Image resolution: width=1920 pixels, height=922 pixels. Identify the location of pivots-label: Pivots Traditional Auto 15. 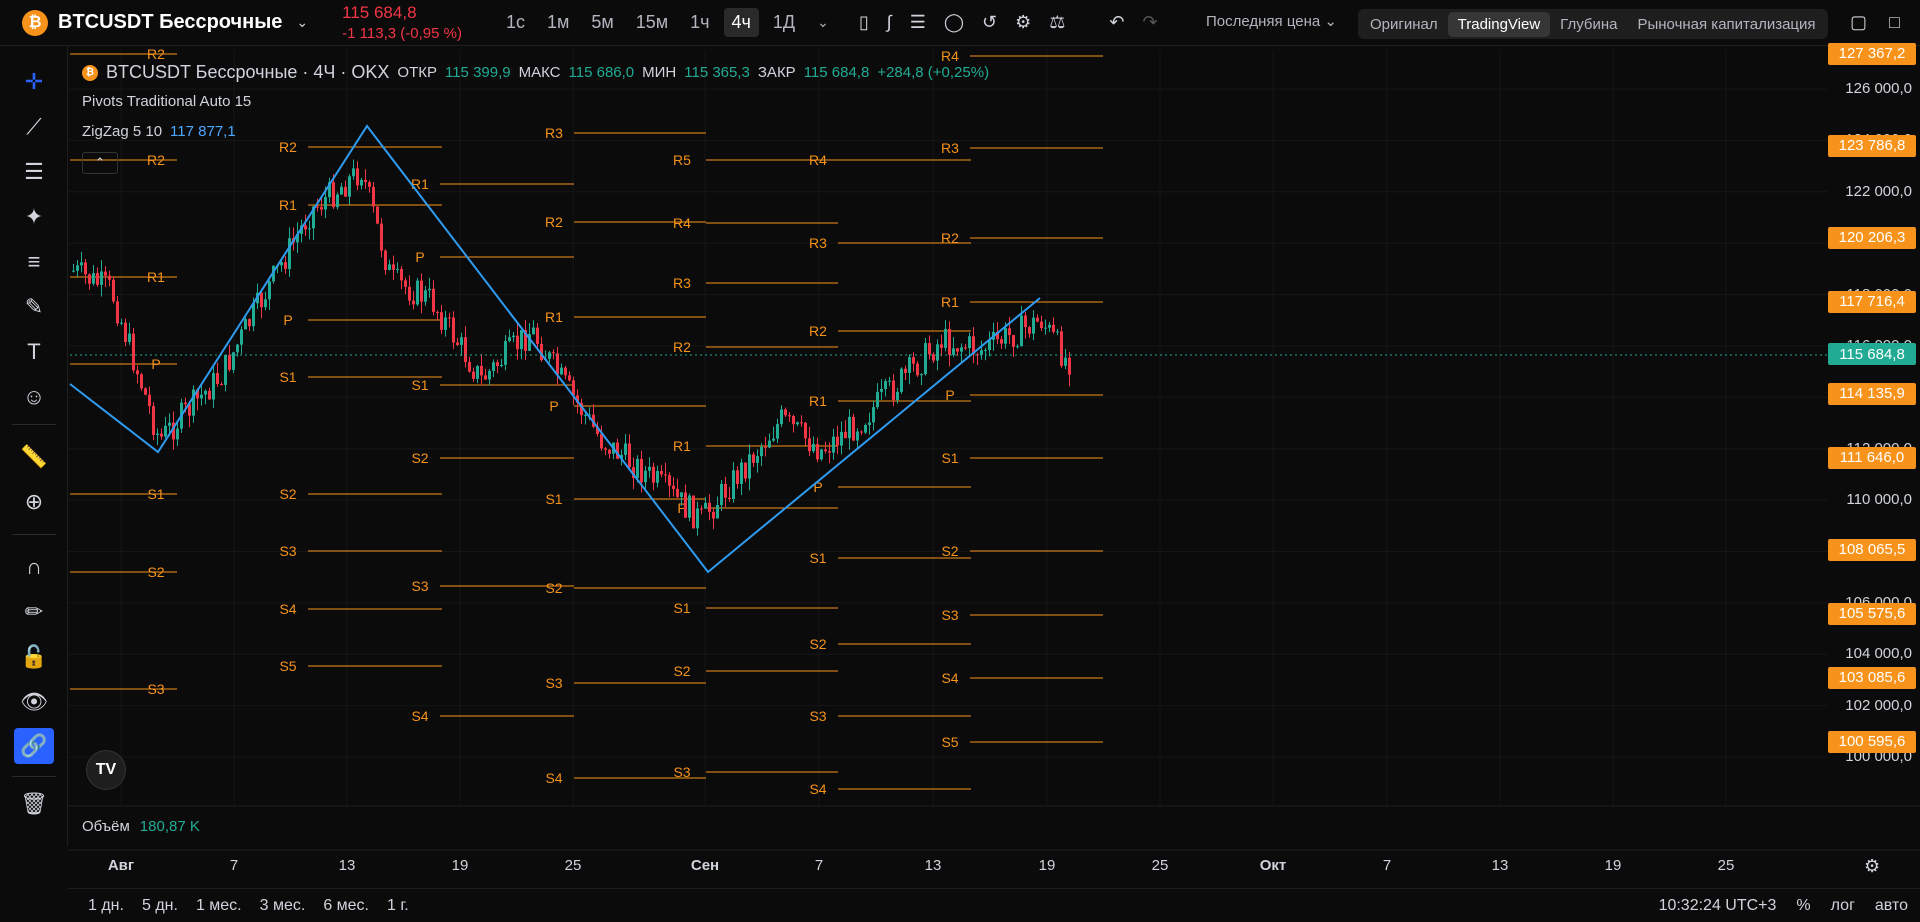
(167, 101).